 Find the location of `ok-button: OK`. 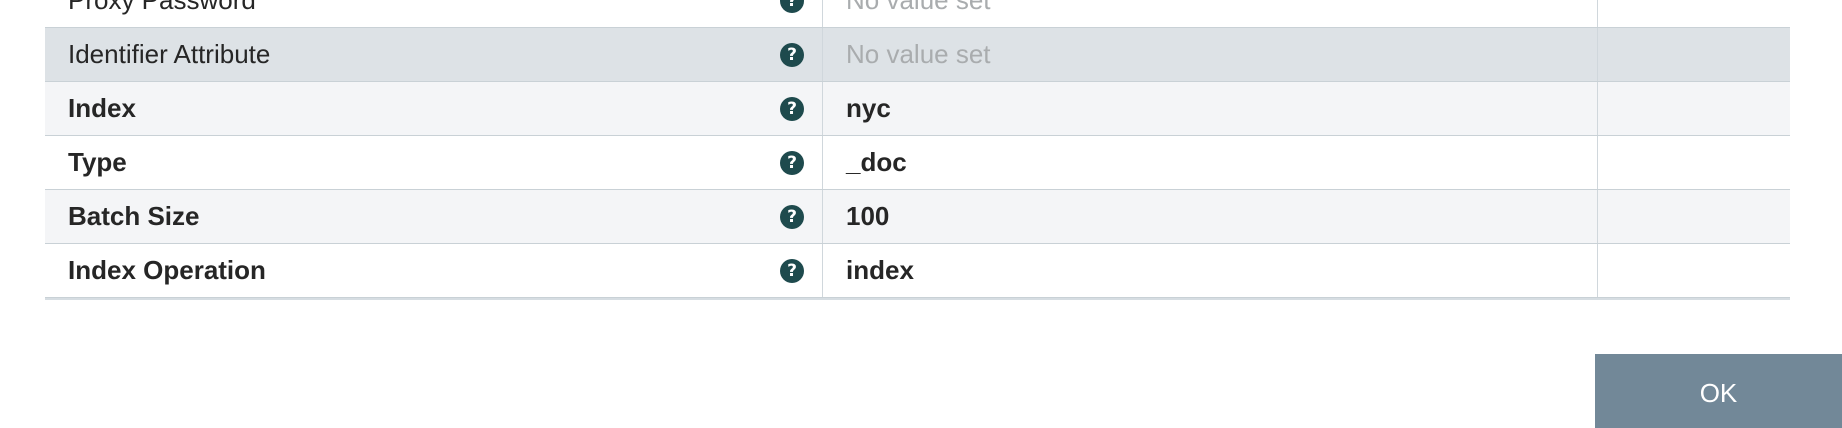

ok-button: OK is located at coordinates (1718, 391).